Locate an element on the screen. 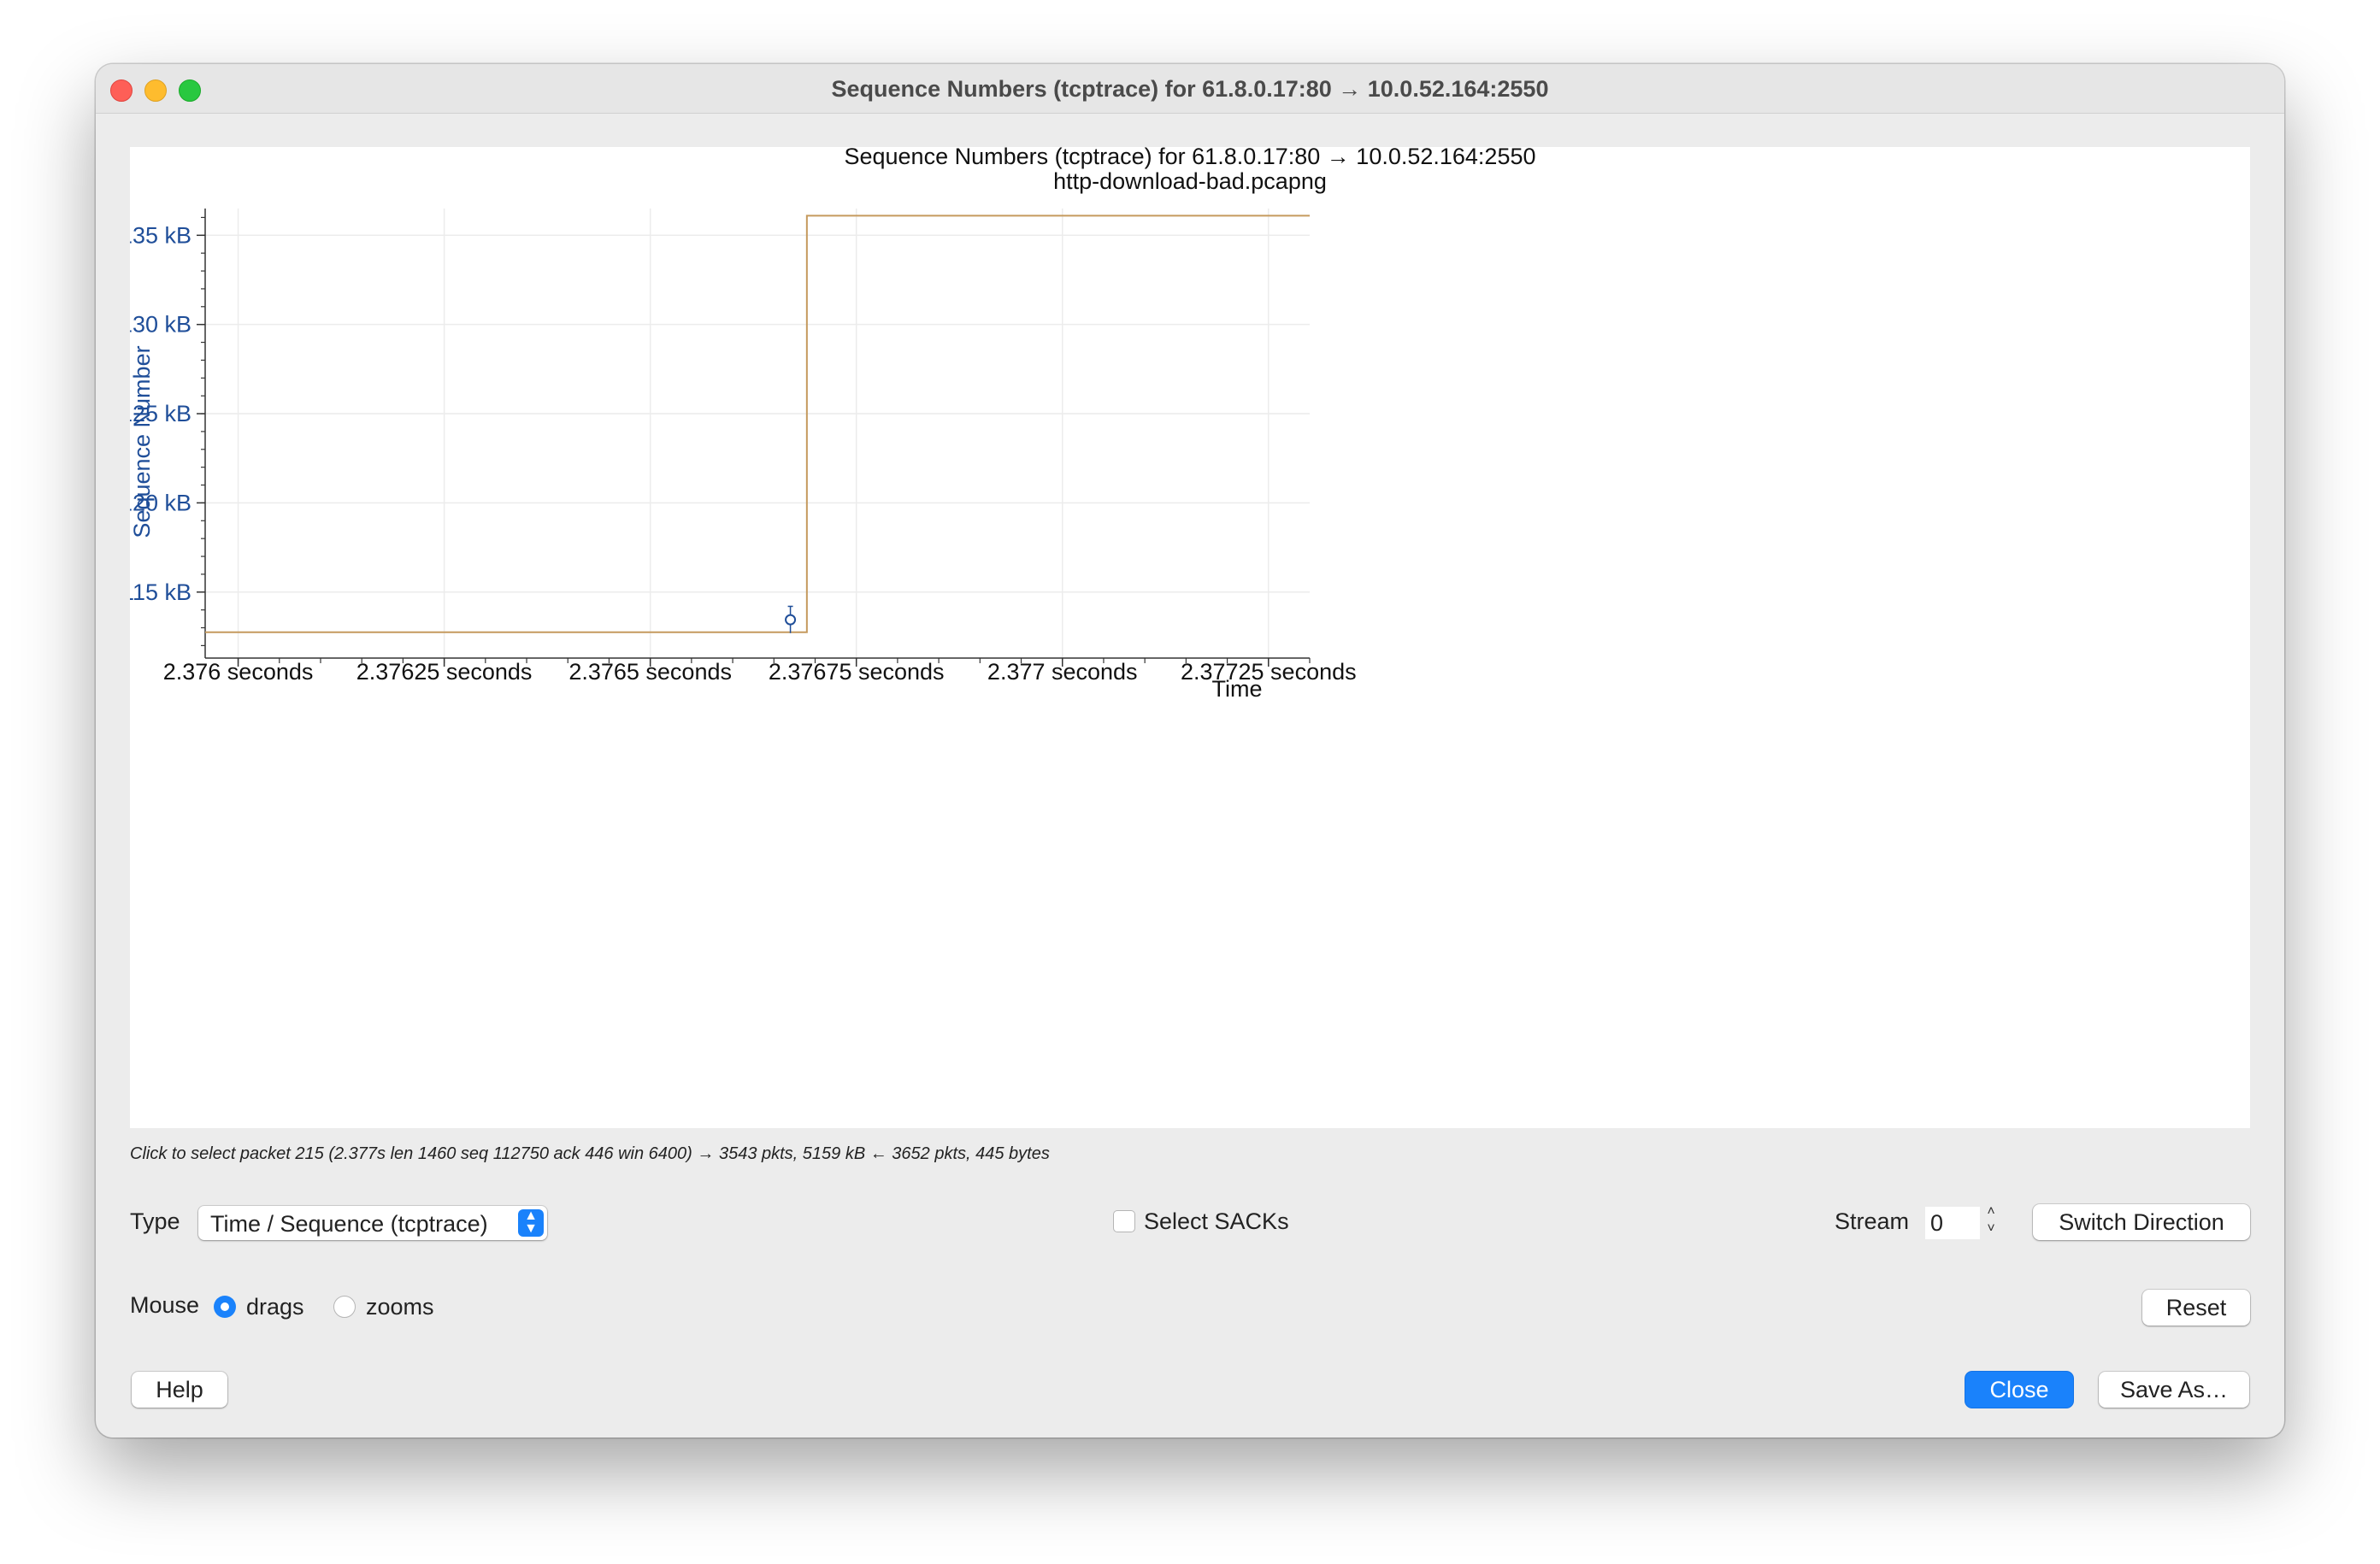  x-tick-label: 2.377 seconds is located at coordinates (1062, 672).